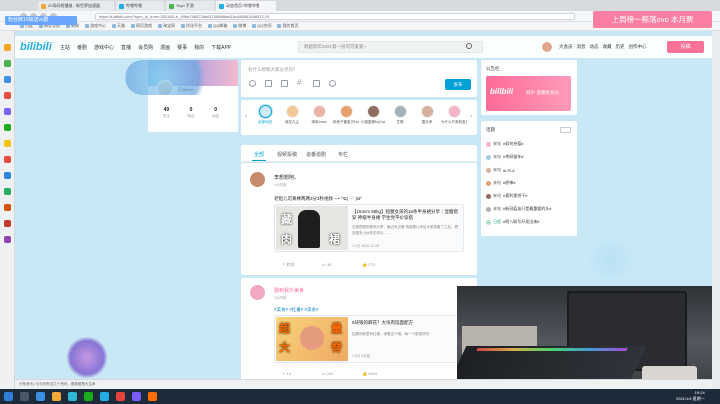 The image size is (720, 404). I want to click on upload-button: 投稿, so click(685, 47).